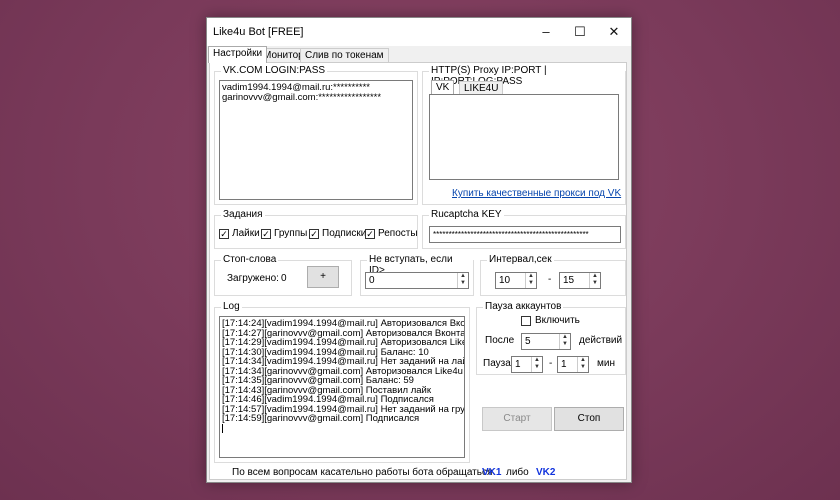 This screenshot has height=500, width=840. Describe the element at coordinates (417, 280) in the screenshot. I see `ignore-ids-input: 0 ▲ ▼` at that location.